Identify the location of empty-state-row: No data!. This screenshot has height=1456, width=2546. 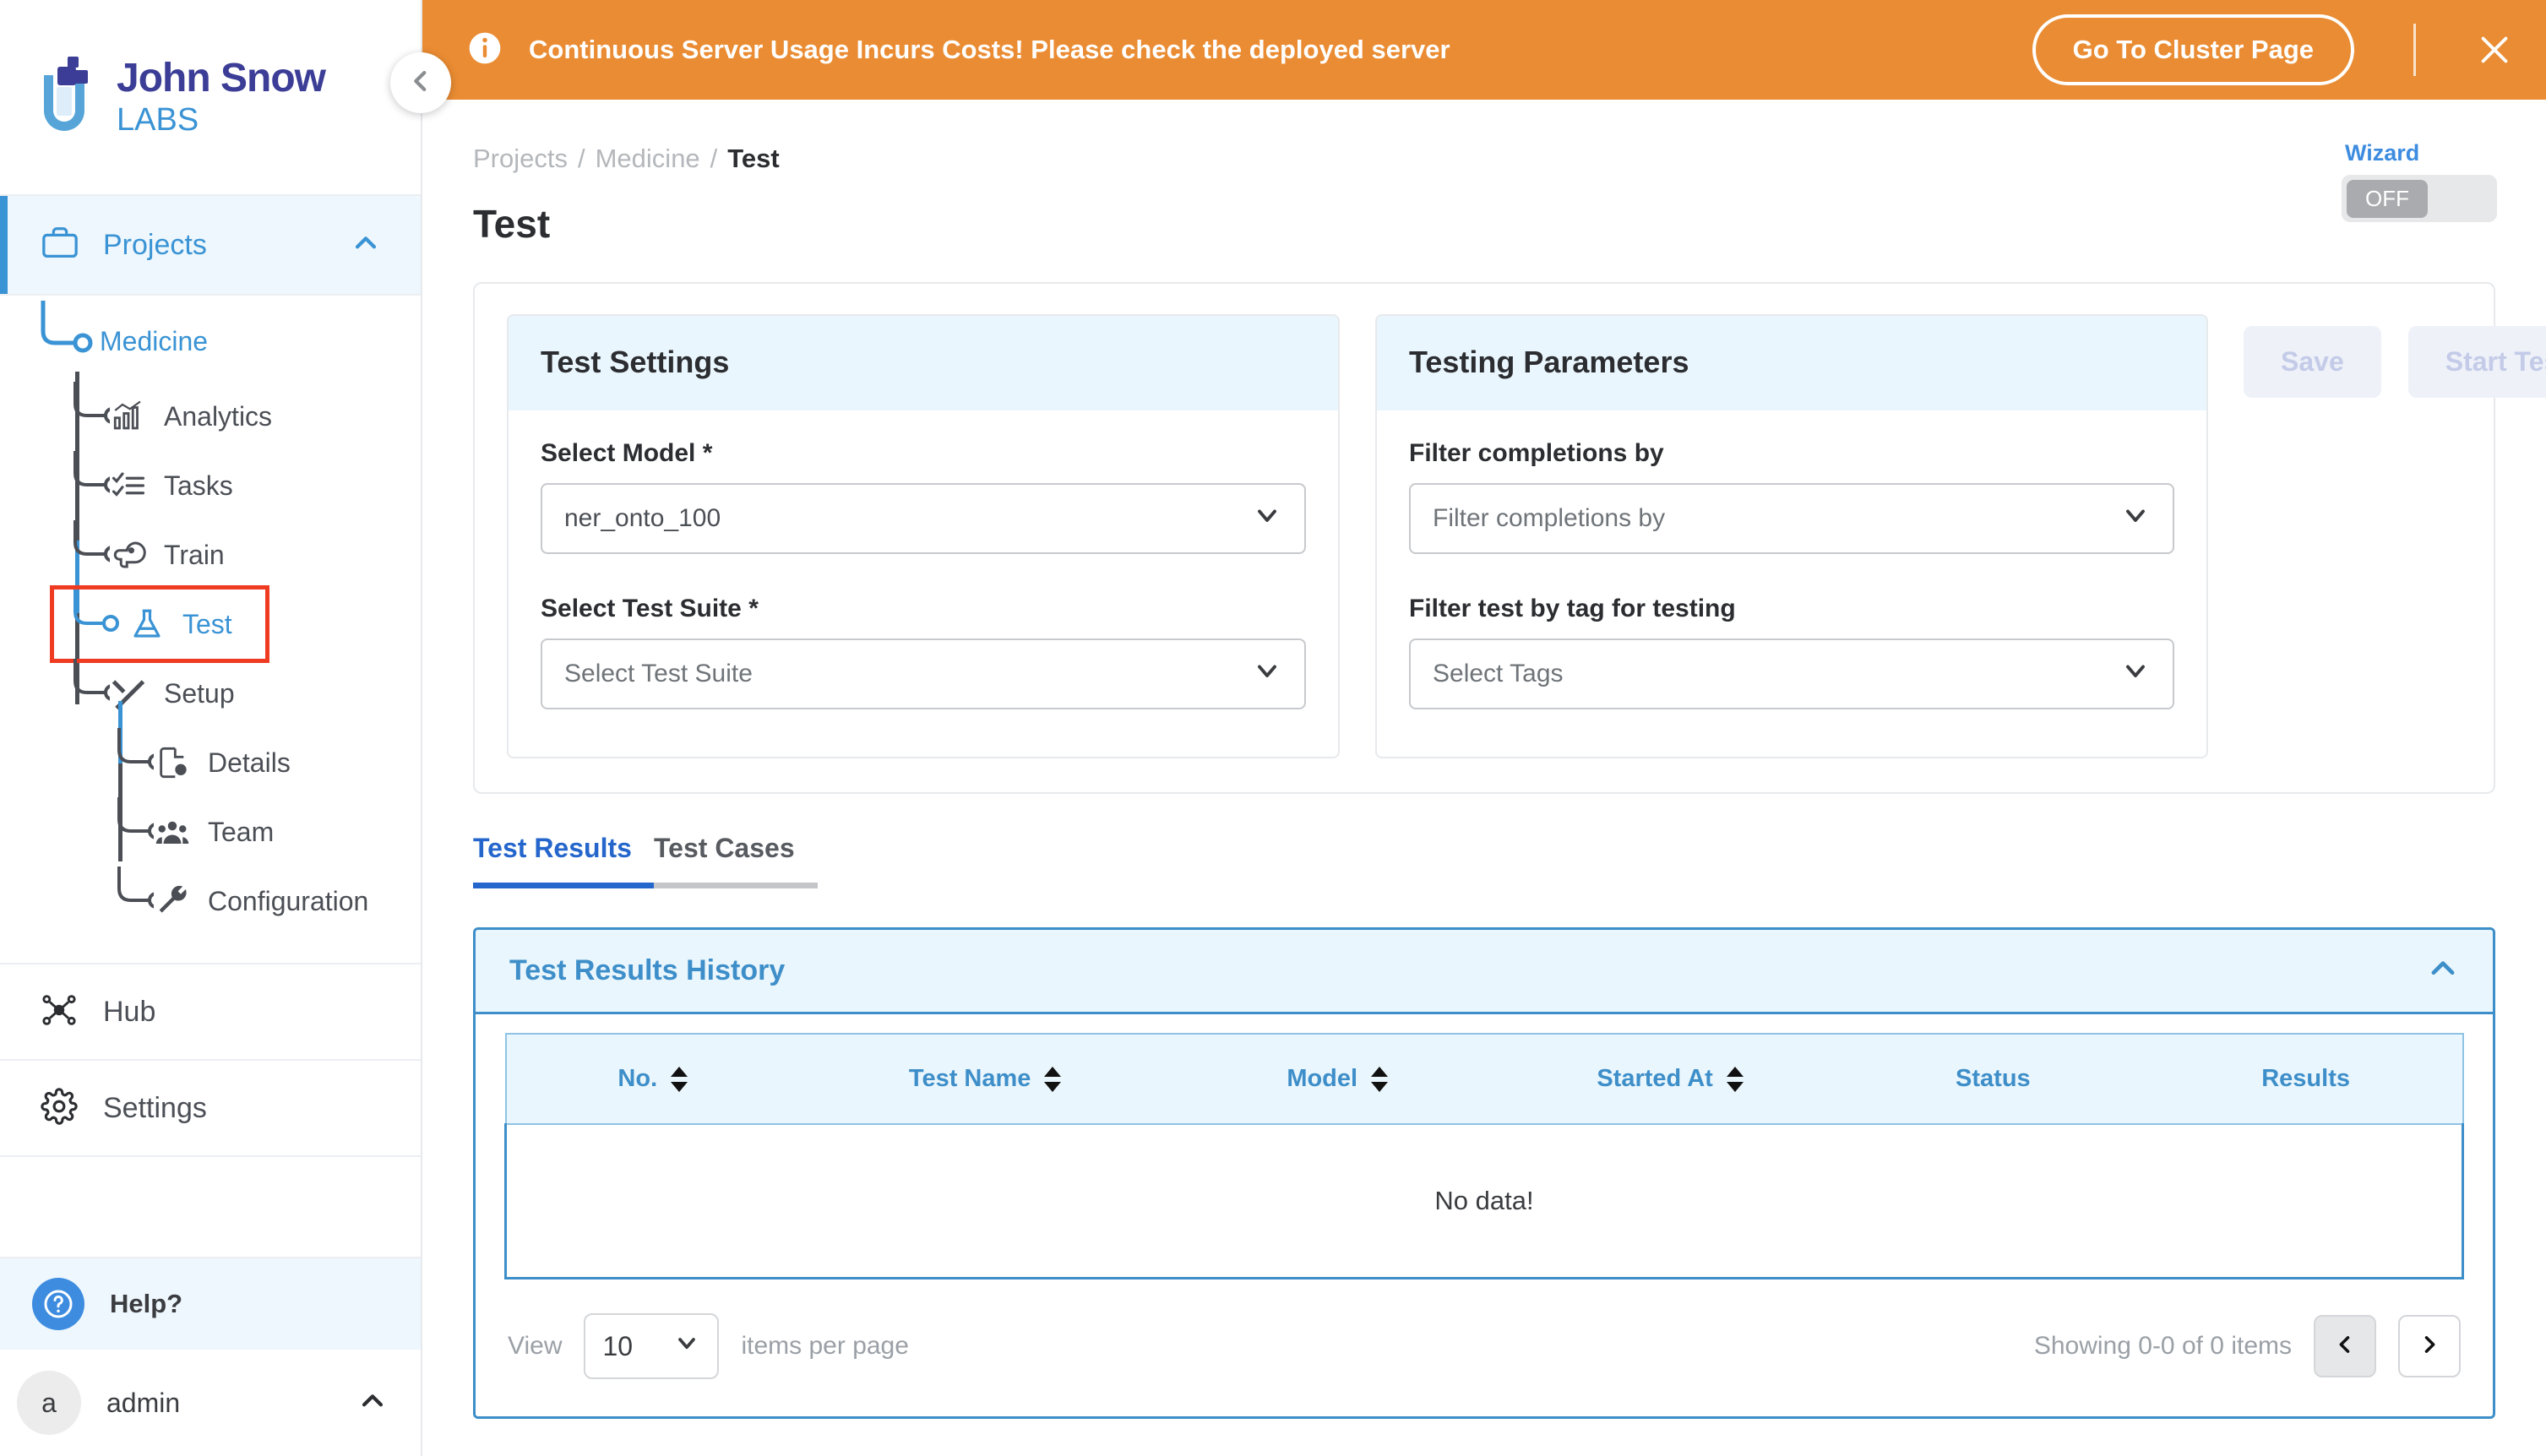
(1484, 1201).